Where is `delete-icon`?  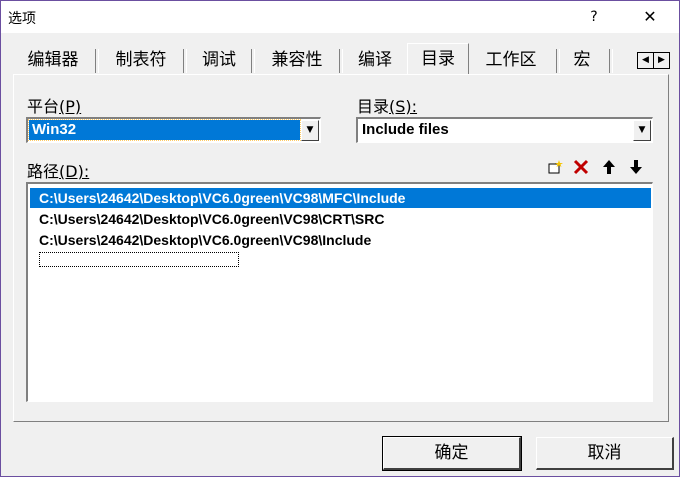
delete-icon is located at coordinates (581, 168).